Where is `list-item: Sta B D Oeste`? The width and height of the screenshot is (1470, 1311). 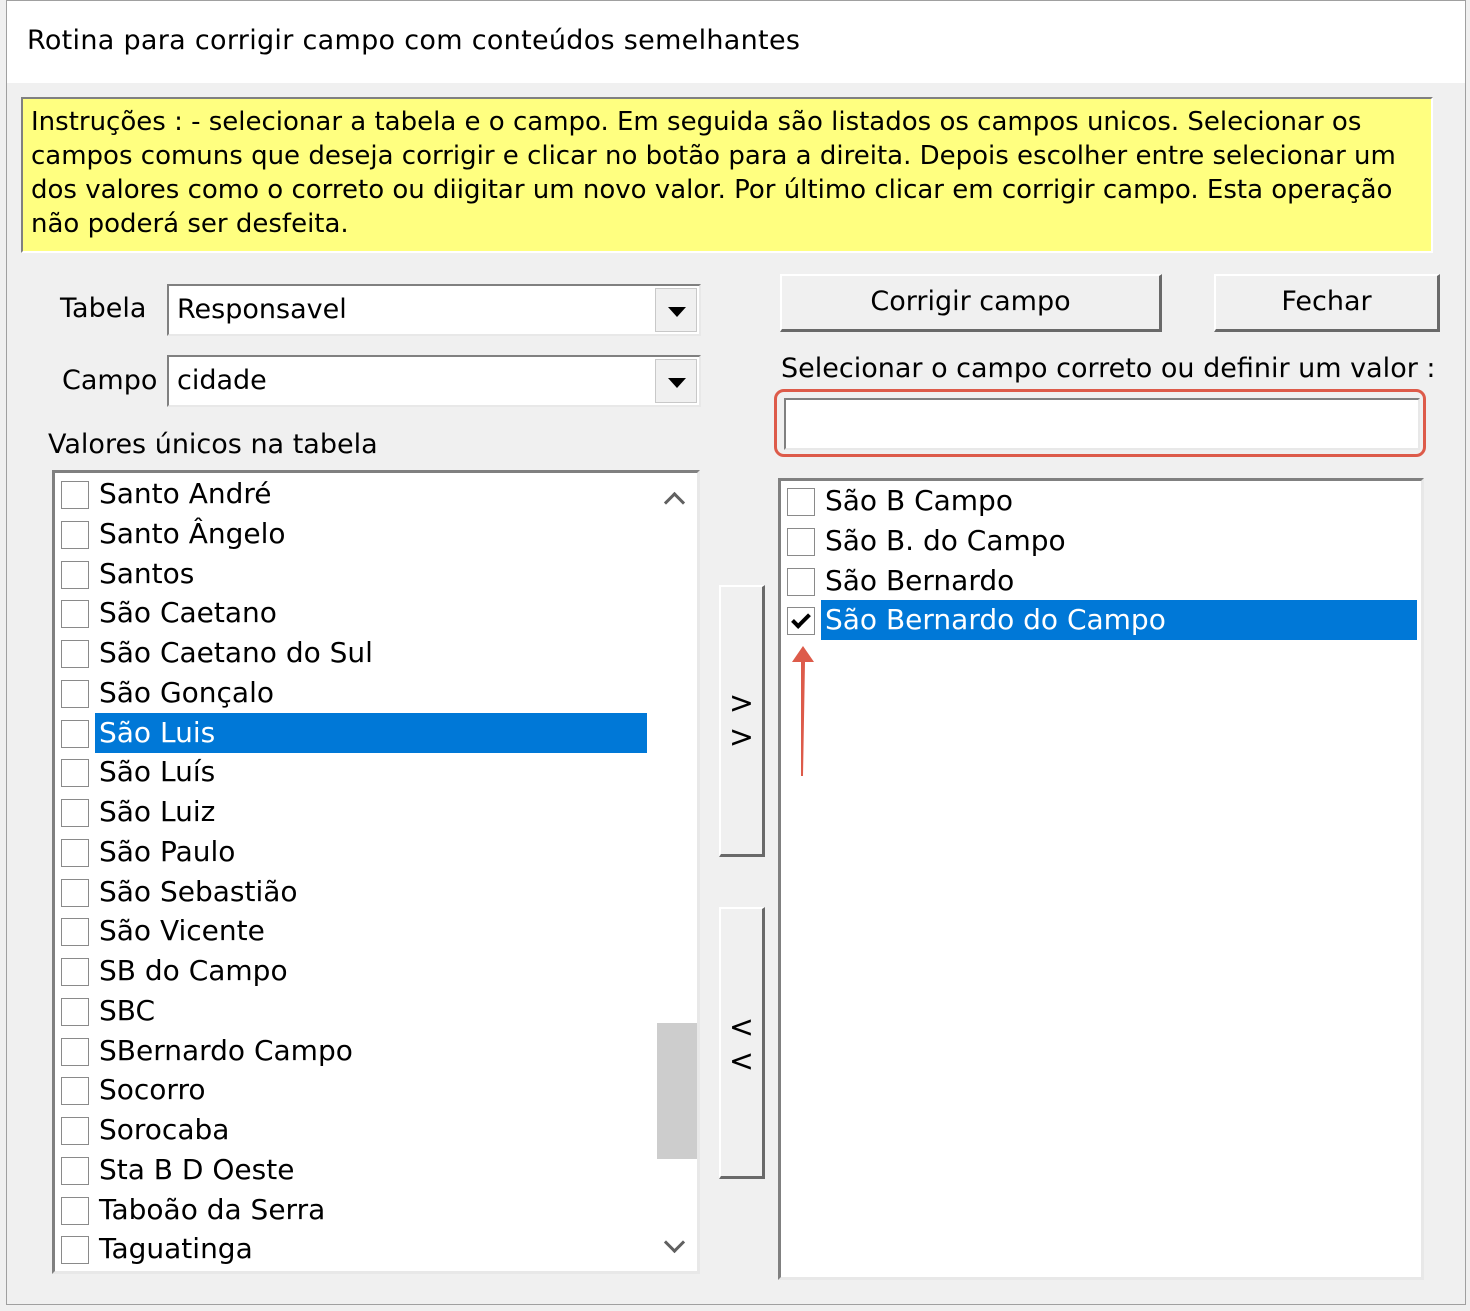 list-item: Sta B D Oeste is located at coordinates (376, 1170).